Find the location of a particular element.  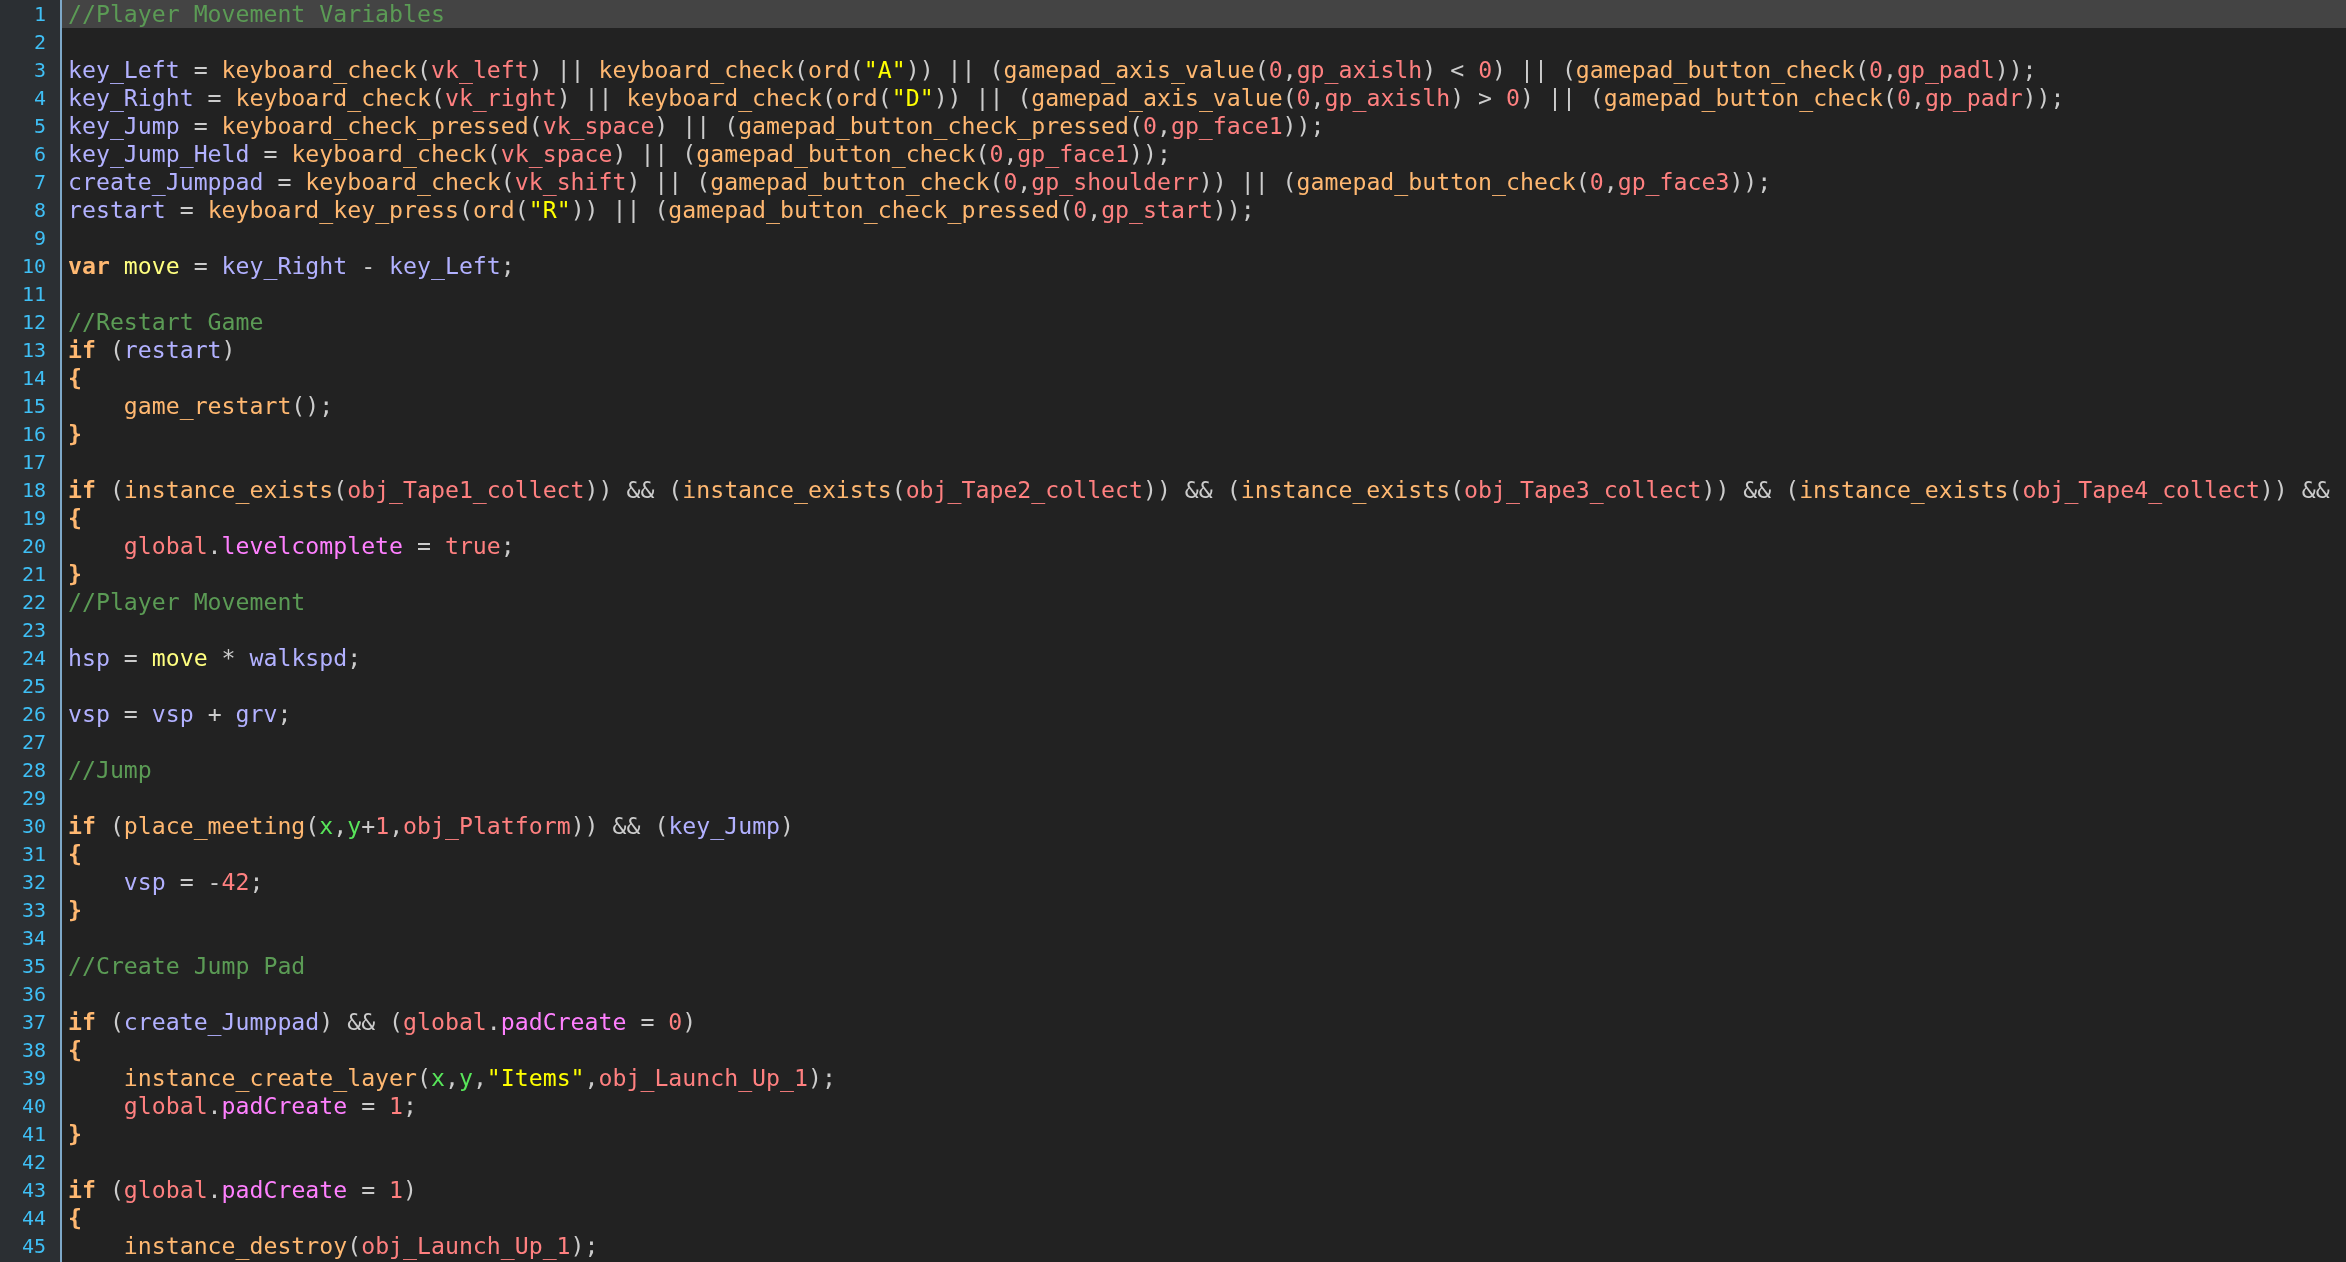

line-number: 45 is located at coordinates (33, 1246).